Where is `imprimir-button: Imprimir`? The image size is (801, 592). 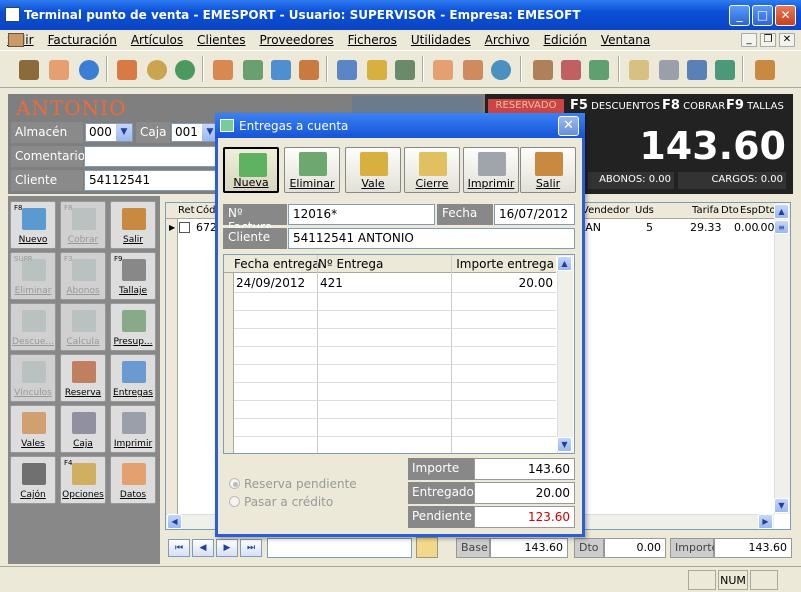 imprimir-button: Imprimir is located at coordinates (491, 170).